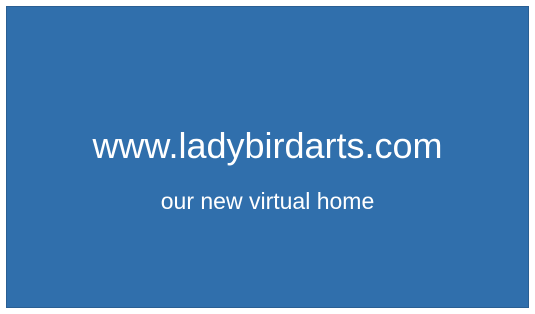 The height and width of the screenshot is (314, 535). I want to click on website-url-text: www.ladybirdarts.com, so click(267, 145).